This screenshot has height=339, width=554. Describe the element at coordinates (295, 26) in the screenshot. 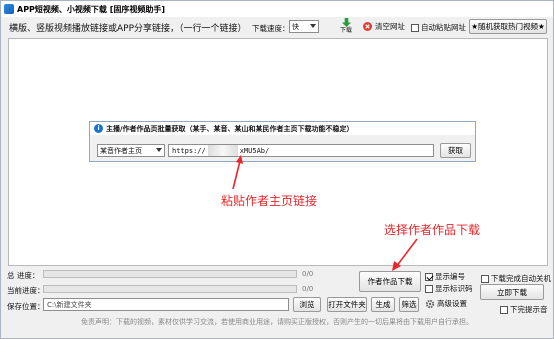

I see `speed-select-value: 快` at that location.